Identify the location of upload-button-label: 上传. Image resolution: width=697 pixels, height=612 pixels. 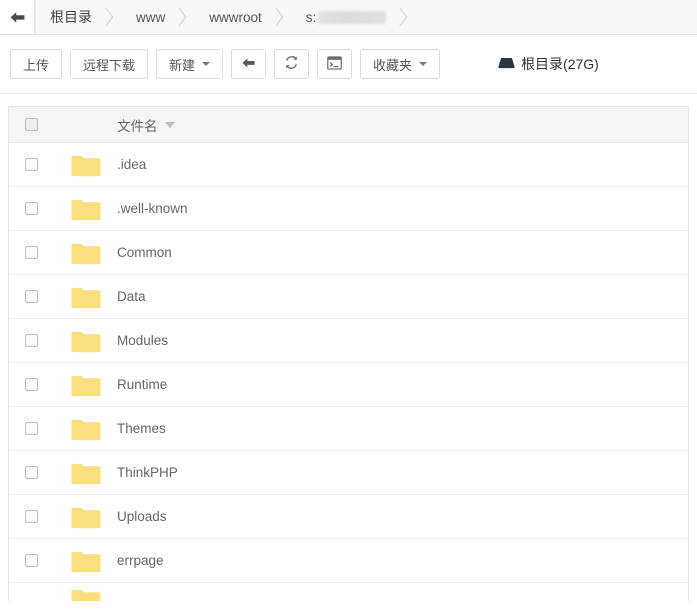
(36, 65).